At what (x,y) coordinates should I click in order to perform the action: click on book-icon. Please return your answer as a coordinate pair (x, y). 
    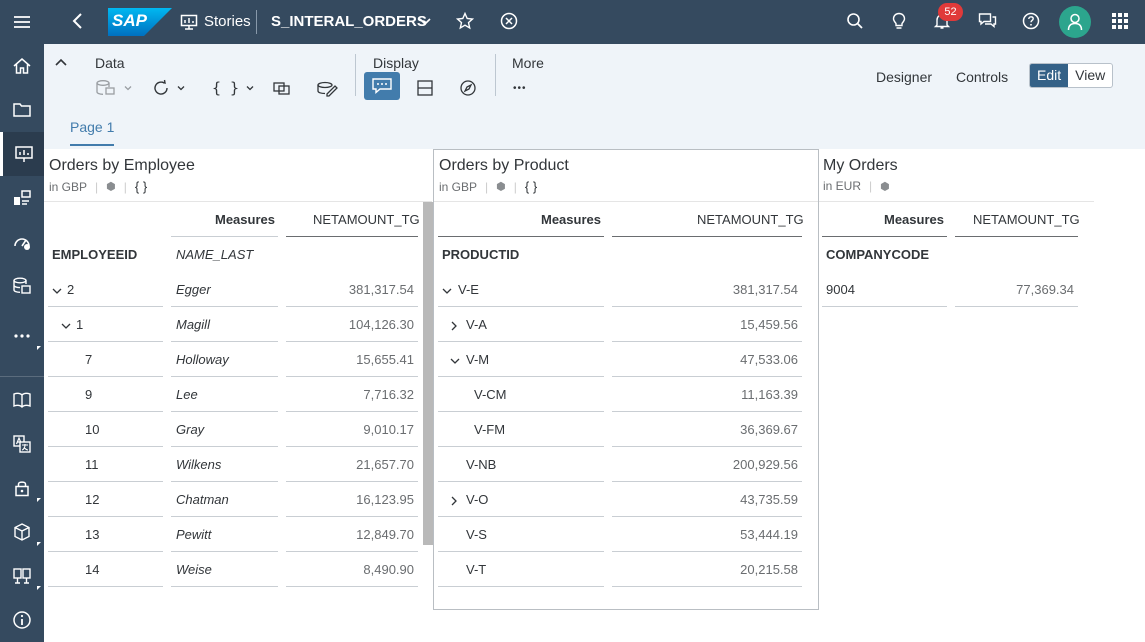
    Looking at the image, I should click on (22, 400).